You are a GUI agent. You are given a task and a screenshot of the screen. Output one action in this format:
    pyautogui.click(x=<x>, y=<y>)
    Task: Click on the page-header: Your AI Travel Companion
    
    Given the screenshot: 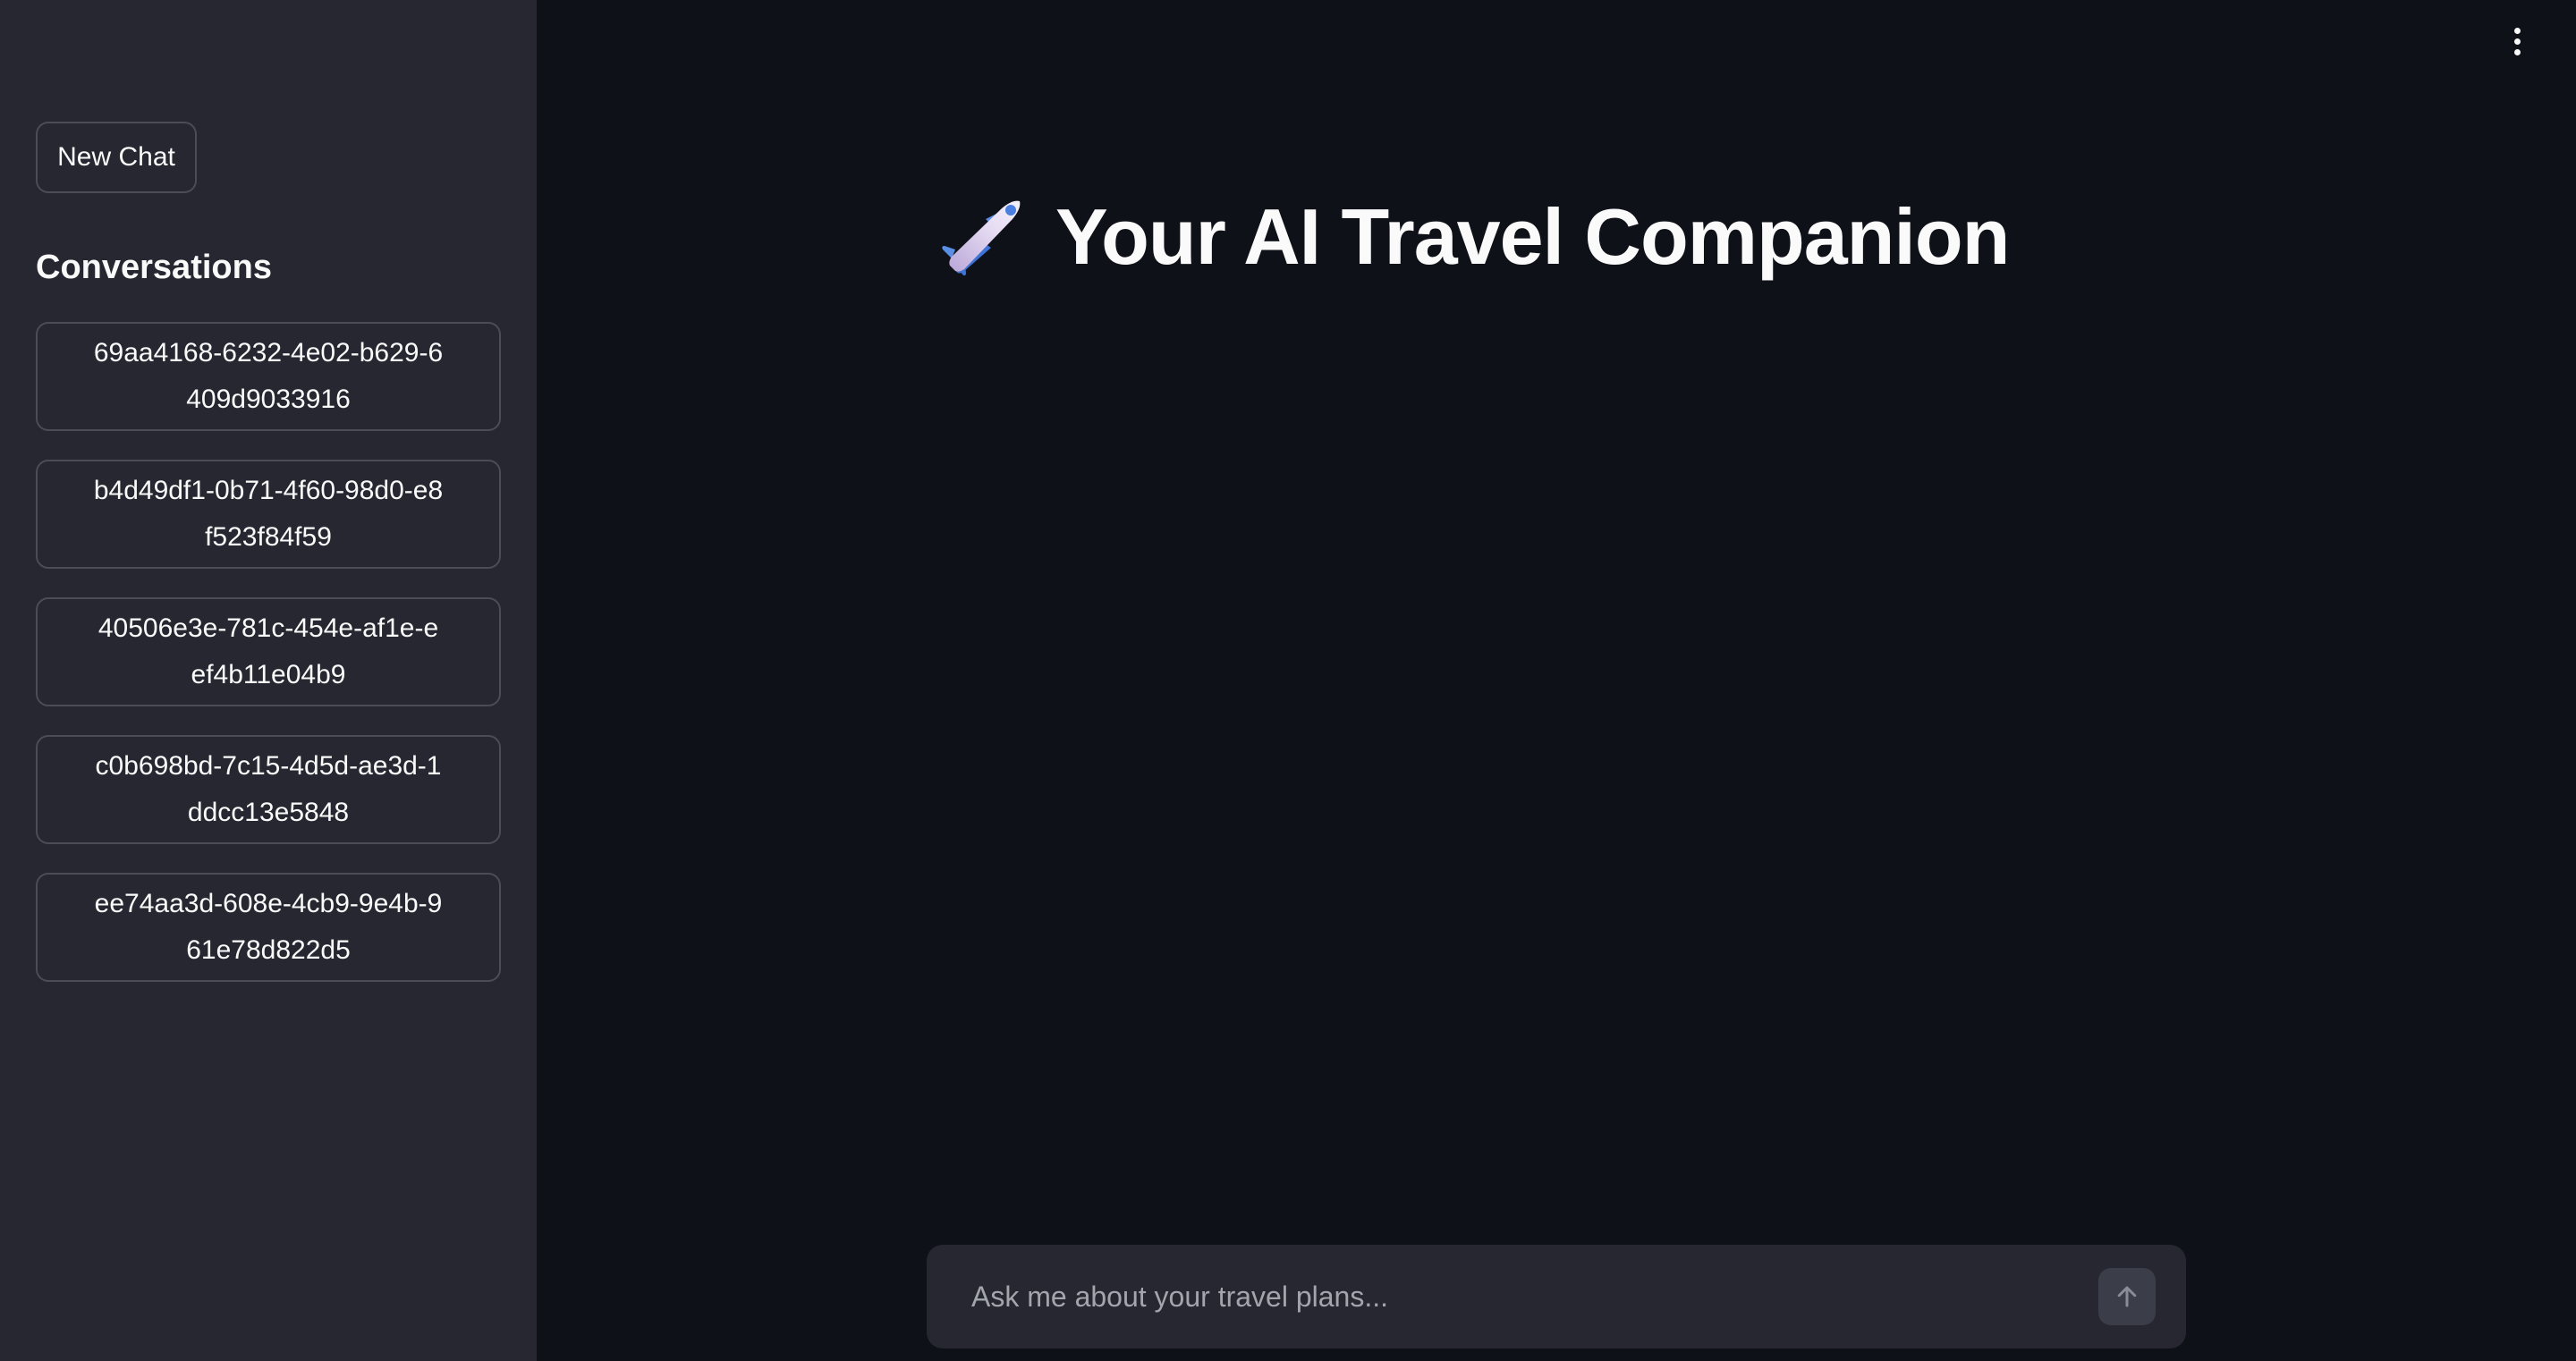 What is the action you would take?
    pyautogui.click(x=1474, y=237)
    